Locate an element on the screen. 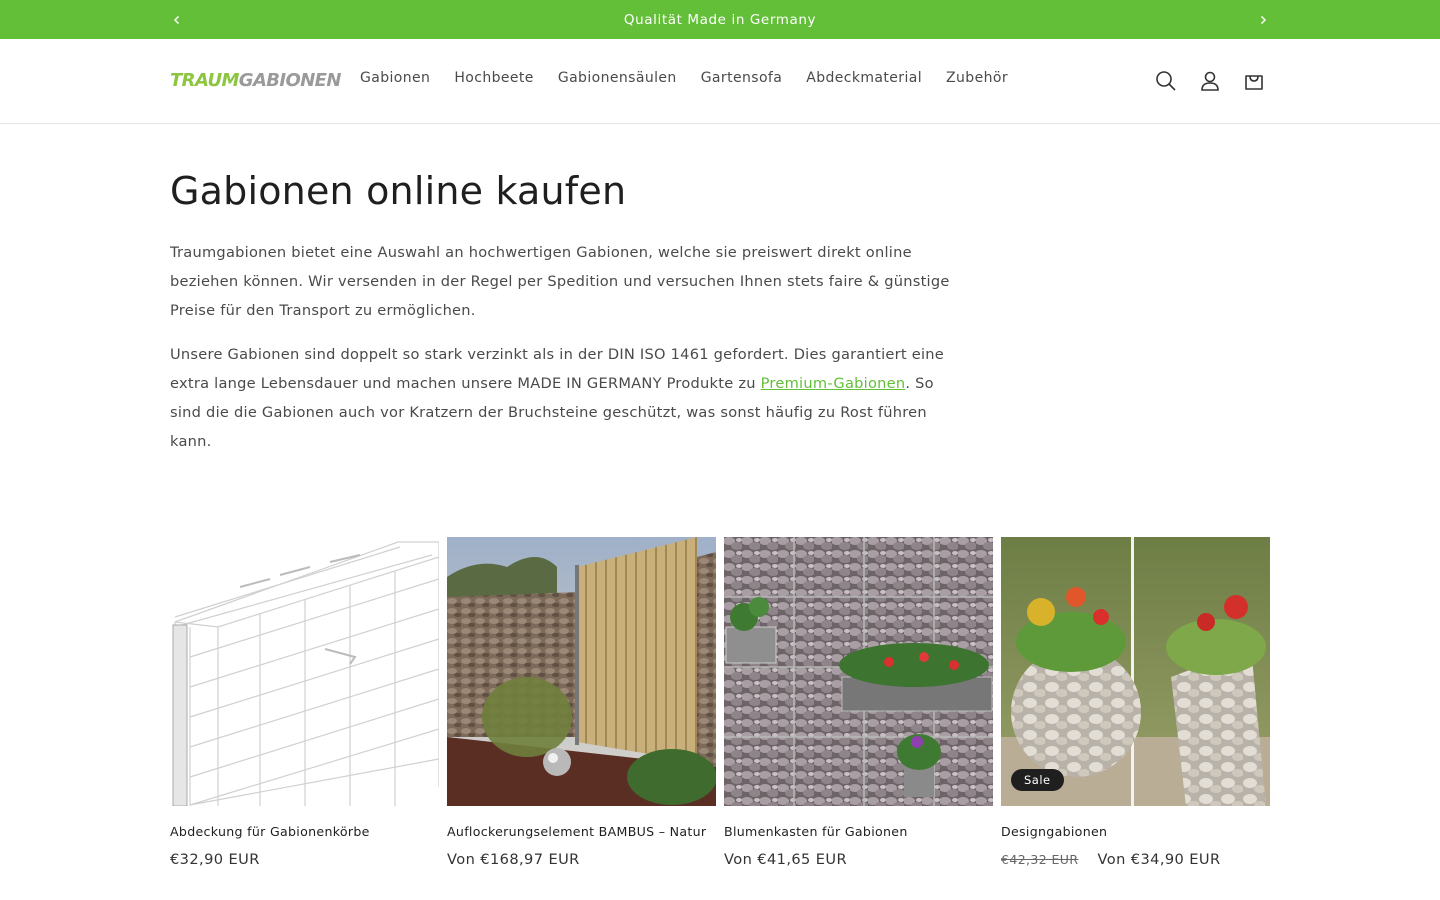 The height and width of the screenshot is (900, 1440). product-image-planter-box is located at coordinates (858, 671).